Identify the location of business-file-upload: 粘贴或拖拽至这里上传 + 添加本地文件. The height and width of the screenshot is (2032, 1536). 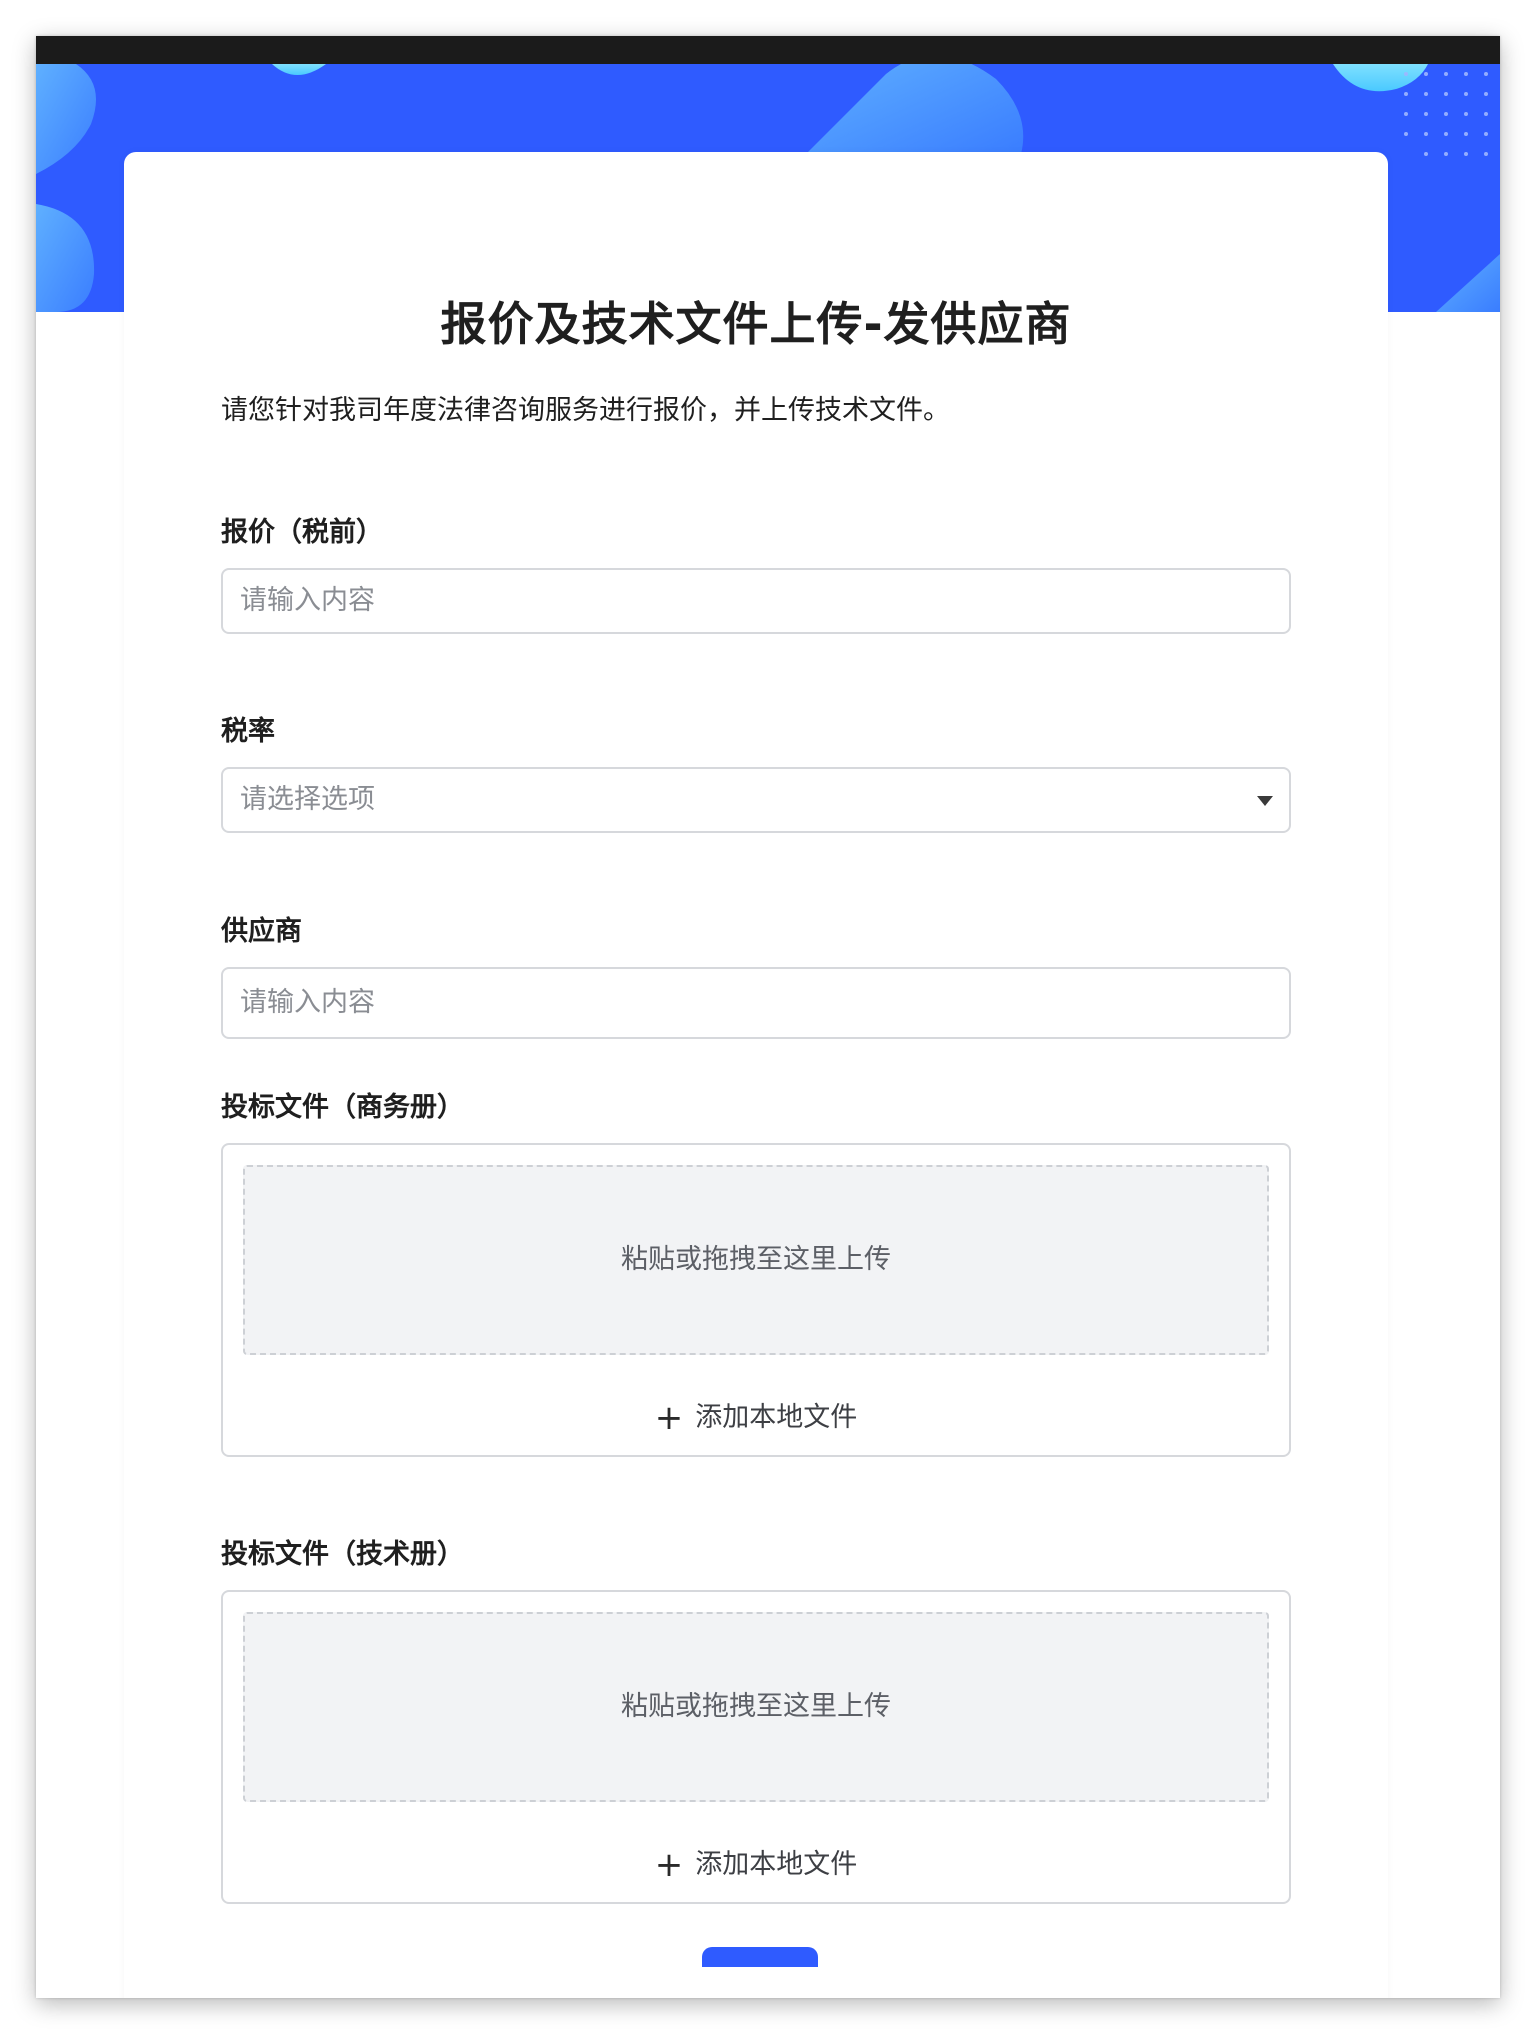
(756, 1300).